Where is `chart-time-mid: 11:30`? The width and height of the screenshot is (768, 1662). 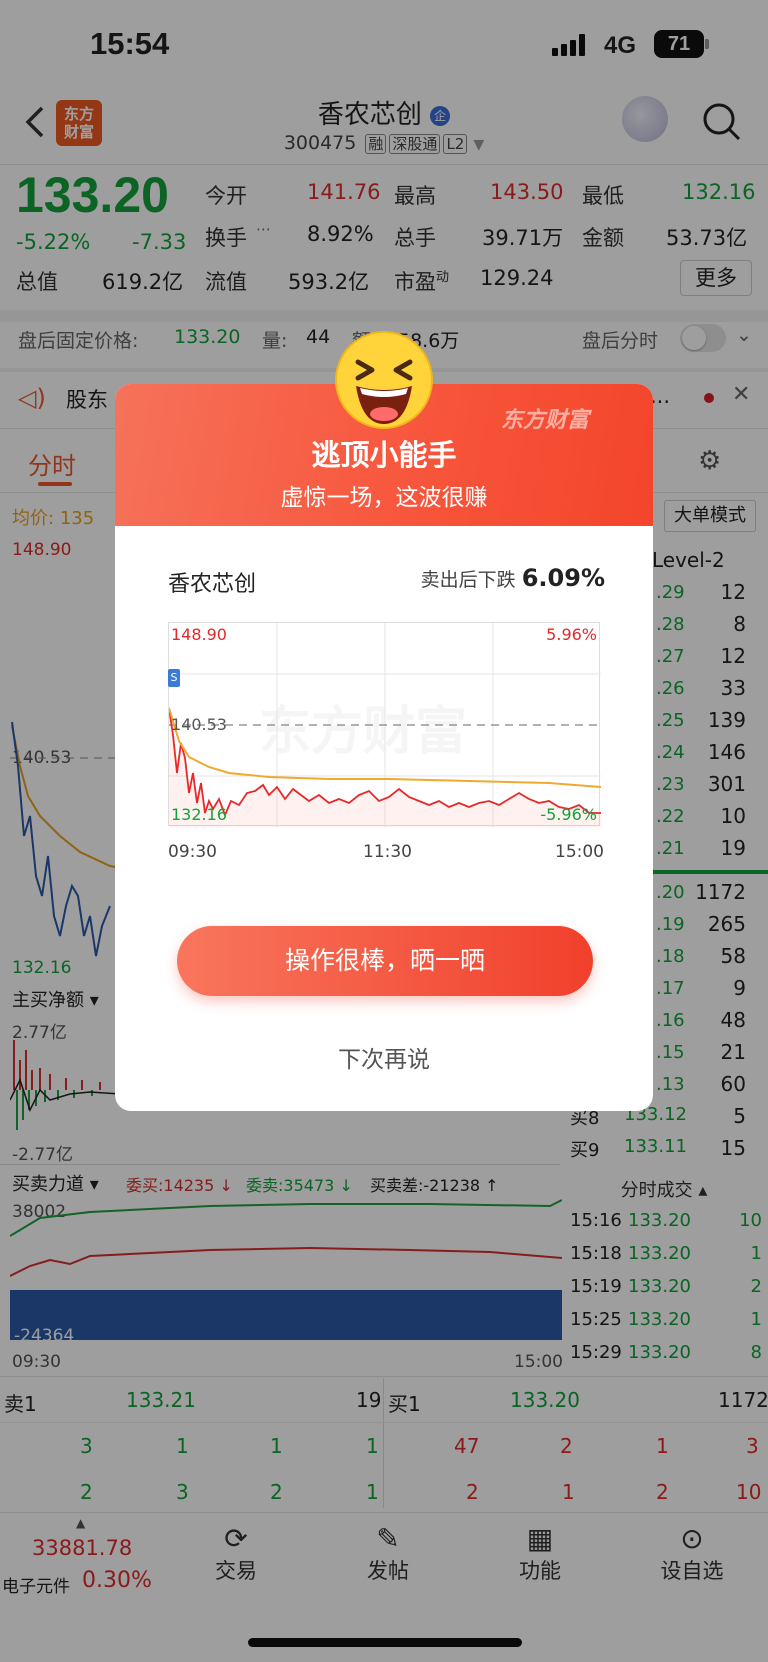
chart-time-mid: 11:30 is located at coordinates (387, 852).